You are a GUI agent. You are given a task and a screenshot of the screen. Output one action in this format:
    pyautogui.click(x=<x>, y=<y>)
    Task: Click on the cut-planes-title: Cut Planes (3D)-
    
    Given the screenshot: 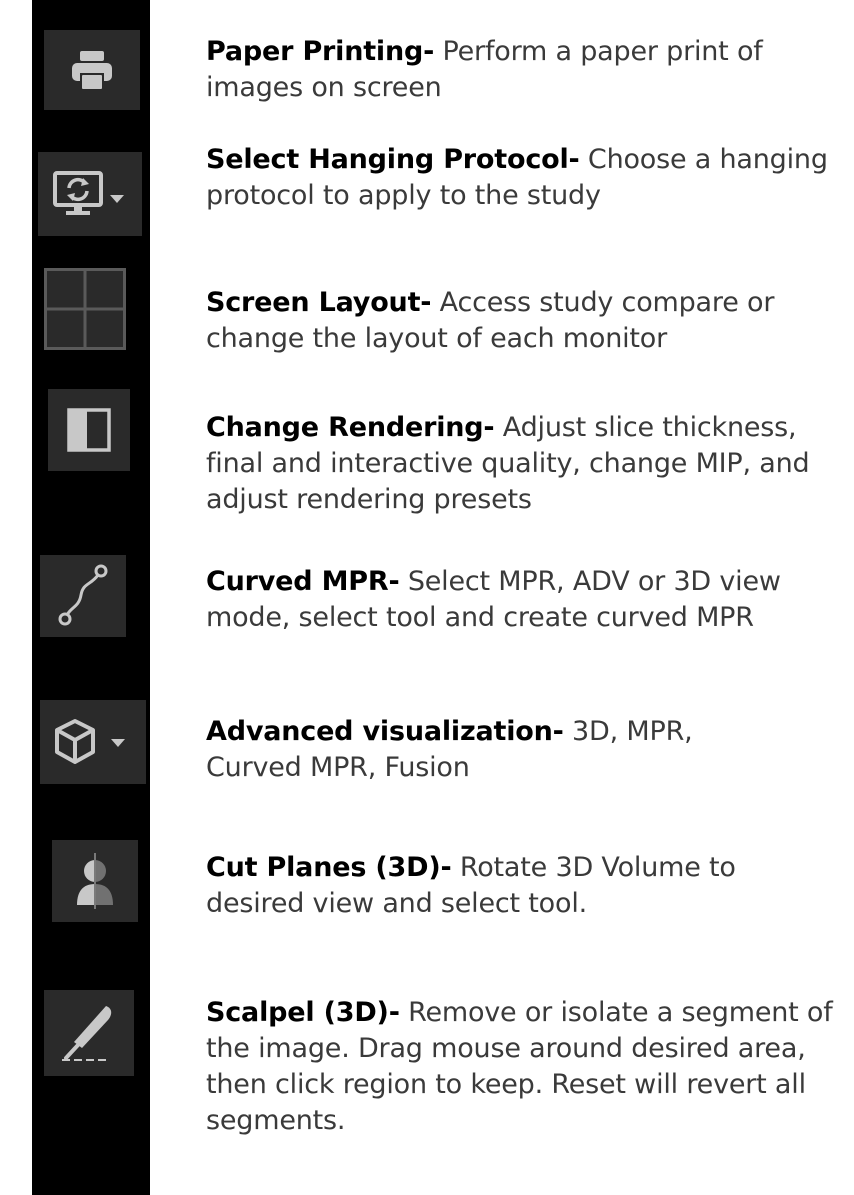 What is the action you would take?
    pyautogui.click(x=329, y=867)
    